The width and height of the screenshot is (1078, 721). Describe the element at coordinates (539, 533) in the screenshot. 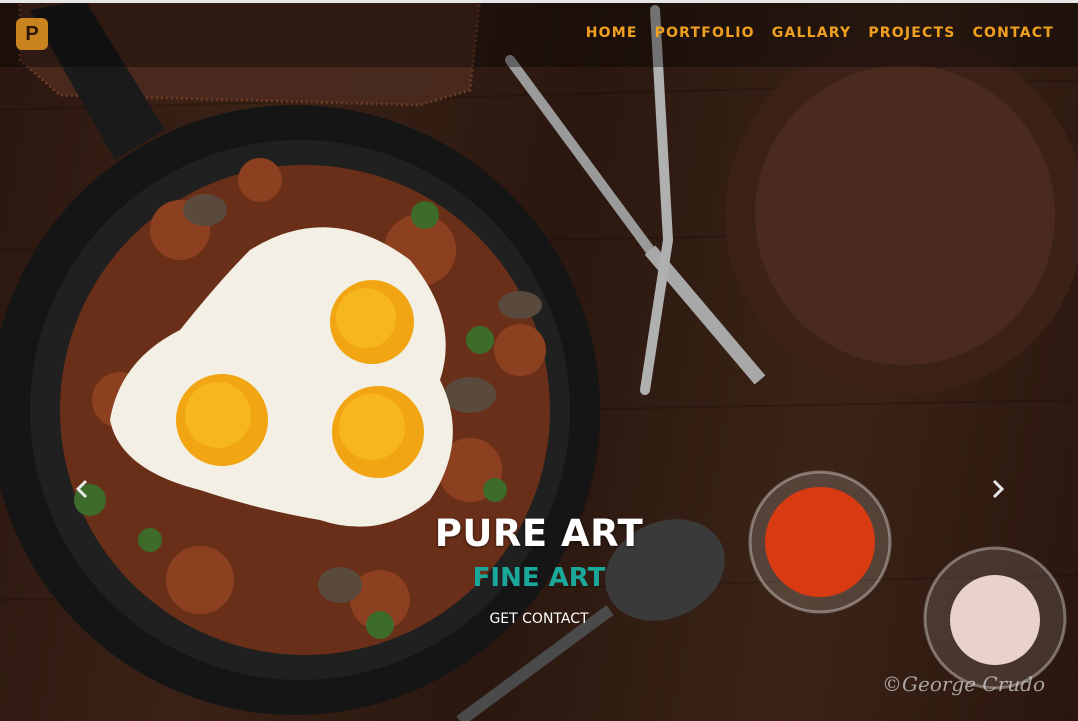

I see `hero-title: PURE ART` at that location.